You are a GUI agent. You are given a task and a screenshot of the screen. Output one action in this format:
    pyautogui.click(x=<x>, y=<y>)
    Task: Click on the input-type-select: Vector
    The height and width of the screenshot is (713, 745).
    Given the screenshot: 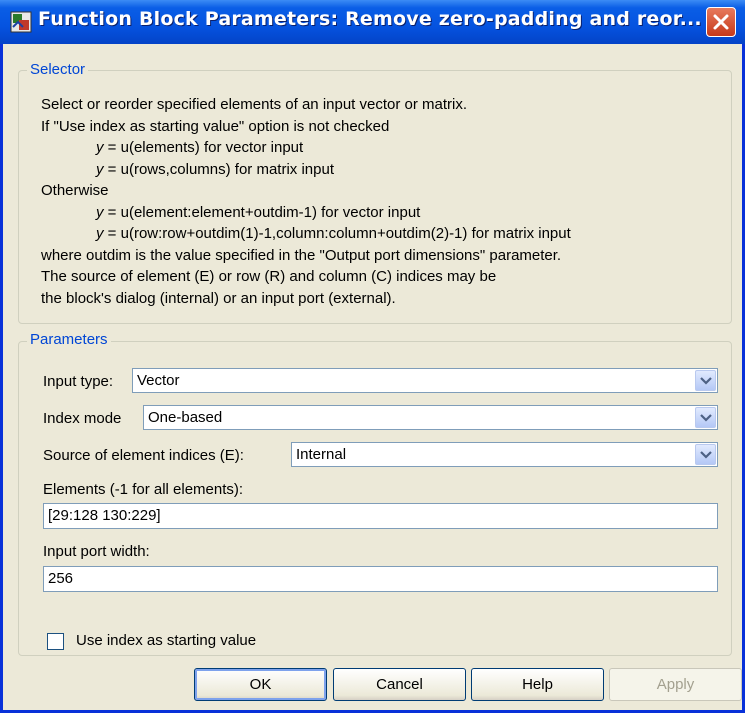 What is the action you would take?
    pyautogui.click(x=425, y=380)
    